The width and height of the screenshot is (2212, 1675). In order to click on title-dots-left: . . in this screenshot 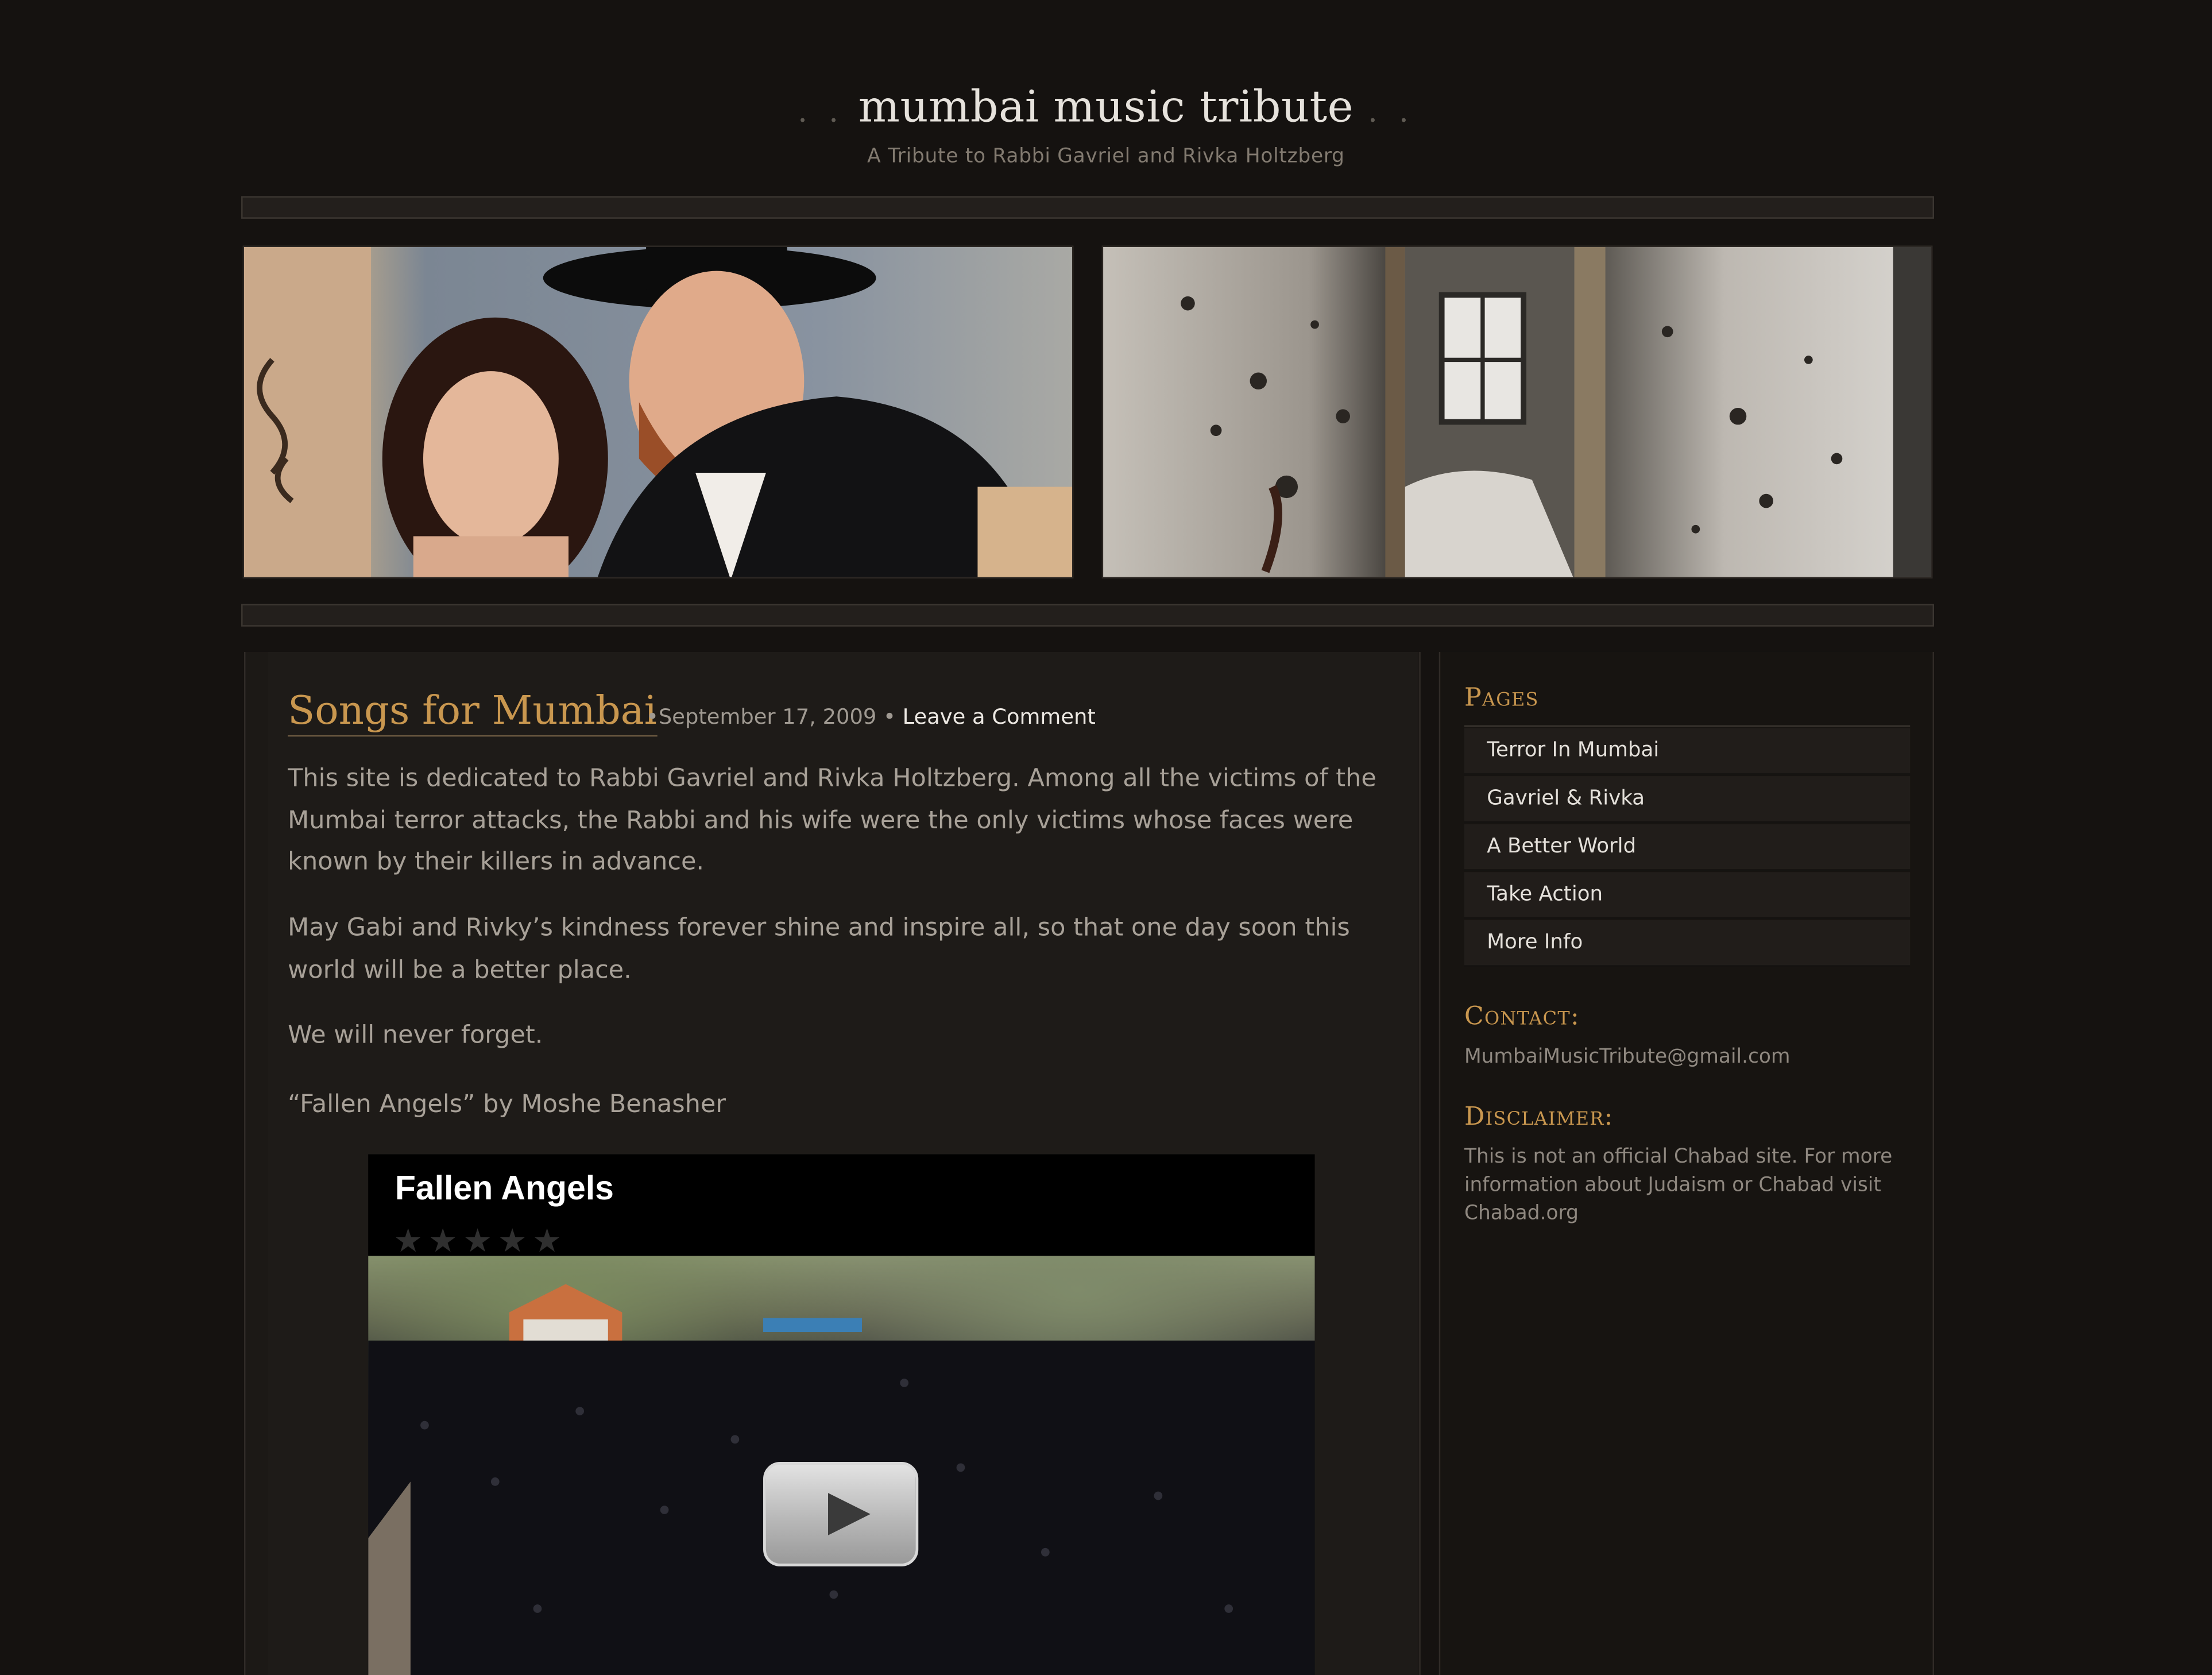, I will do `click(822, 112)`.